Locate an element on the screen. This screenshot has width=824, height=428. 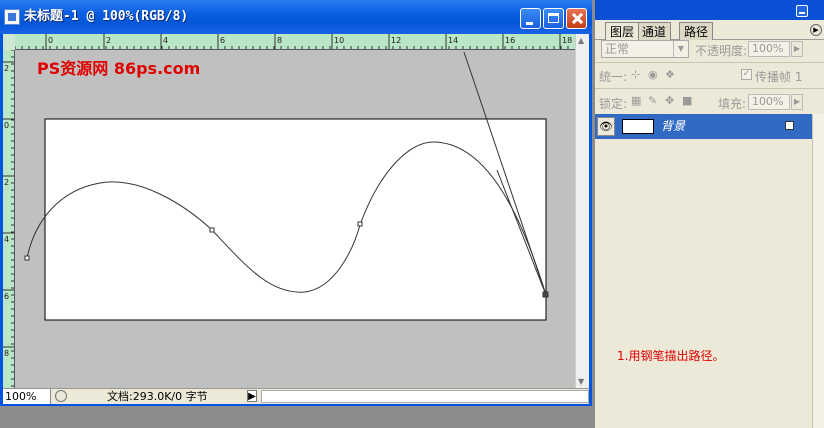
tab-layers: 图层 is located at coordinates (622, 31).